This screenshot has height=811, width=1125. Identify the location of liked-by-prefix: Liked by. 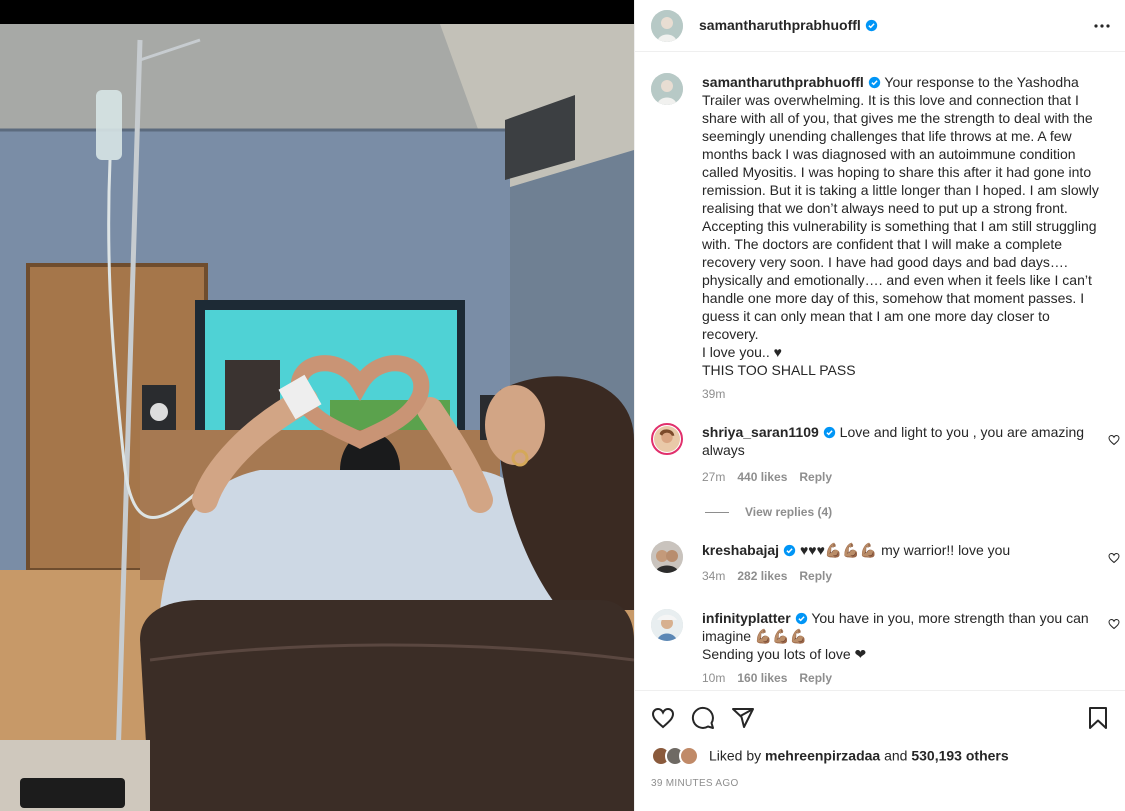
(735, 755).